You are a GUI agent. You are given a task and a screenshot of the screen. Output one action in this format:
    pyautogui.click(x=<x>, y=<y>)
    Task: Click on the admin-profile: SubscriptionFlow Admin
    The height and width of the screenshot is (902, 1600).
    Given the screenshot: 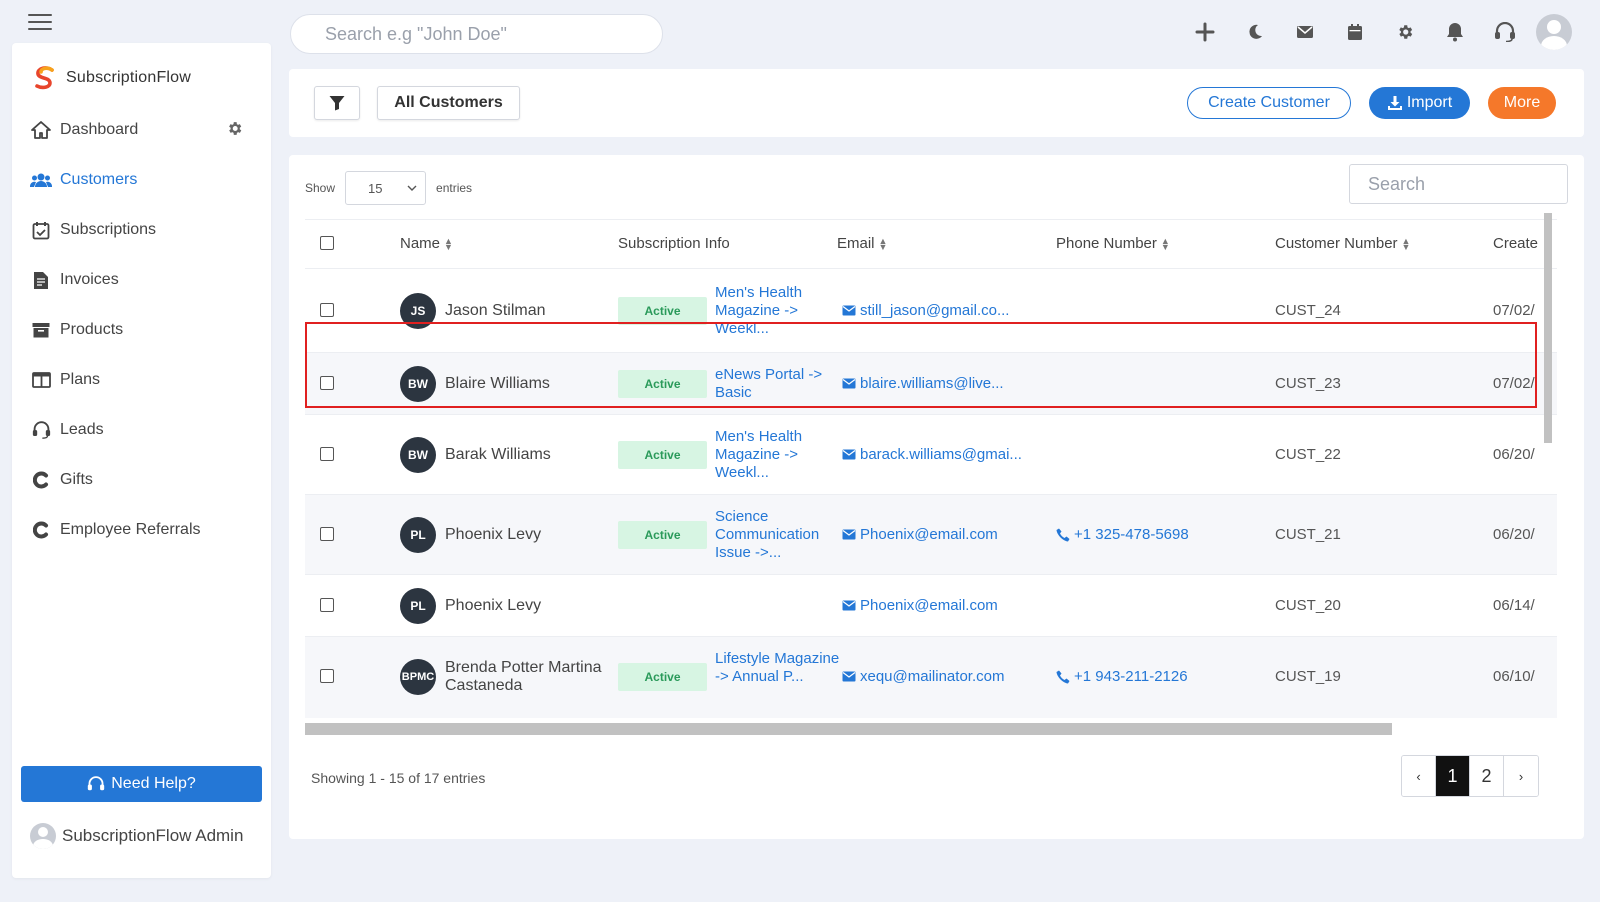 What is the action you would take?
    pyautogui.click(x=136, y=836)
    